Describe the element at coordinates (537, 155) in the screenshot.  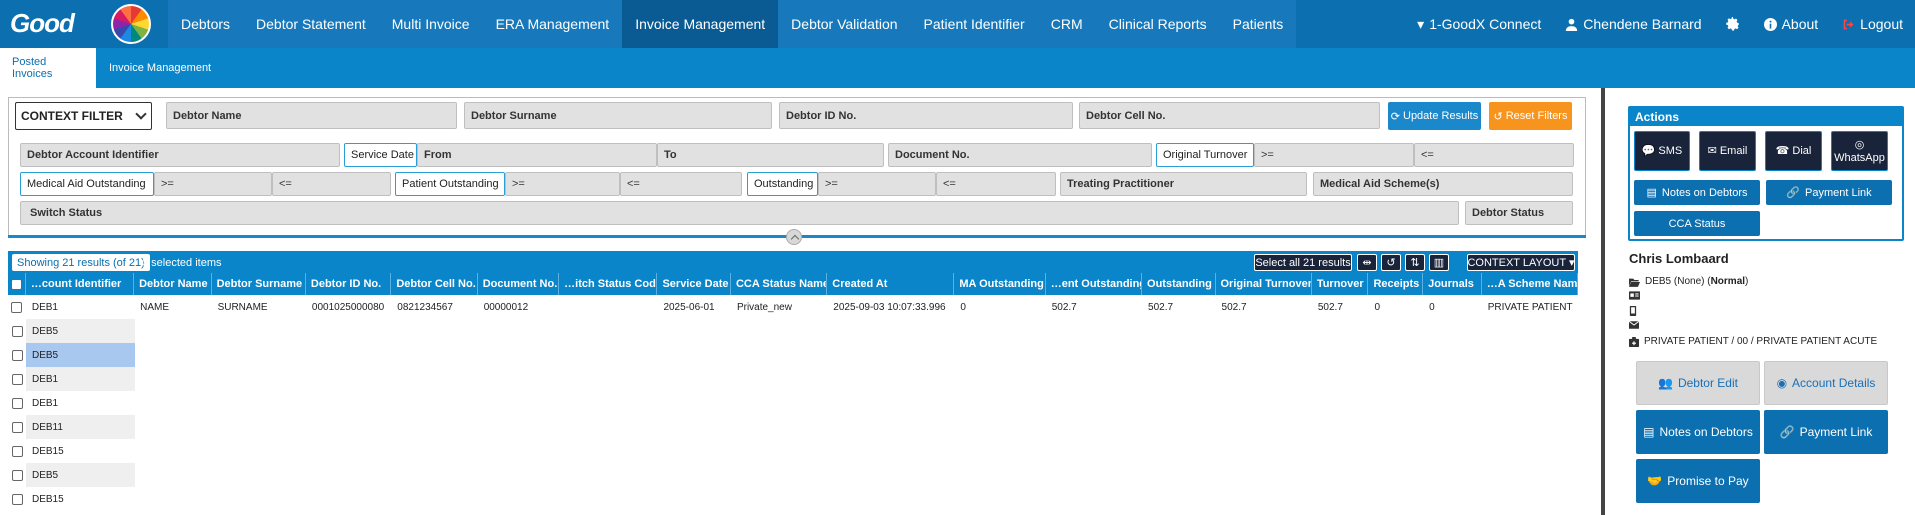
I see `service-date-from: From` at that location.